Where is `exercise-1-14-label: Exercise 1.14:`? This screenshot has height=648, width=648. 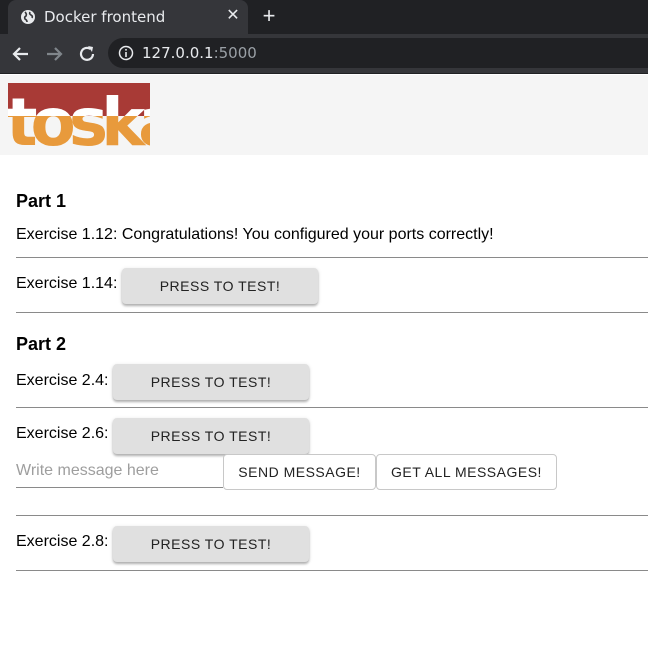
exercise-1-14-label: Exercise 1.14: is located at coordinates (67, 283).